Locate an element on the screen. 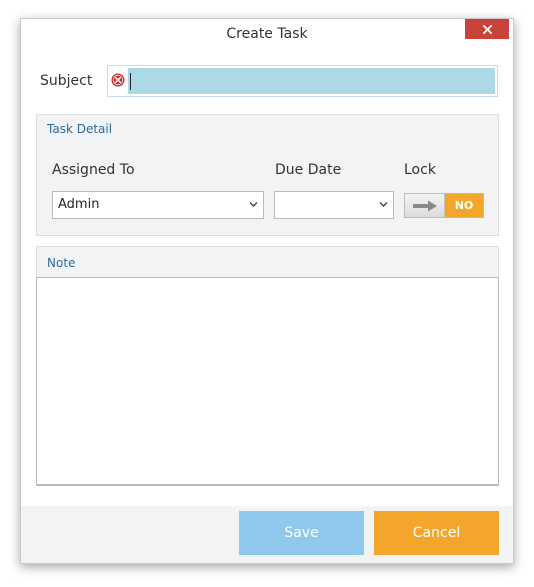 This screenshot has width=534, height=587. arrow-right-icon is located at coordinates (424, 205).